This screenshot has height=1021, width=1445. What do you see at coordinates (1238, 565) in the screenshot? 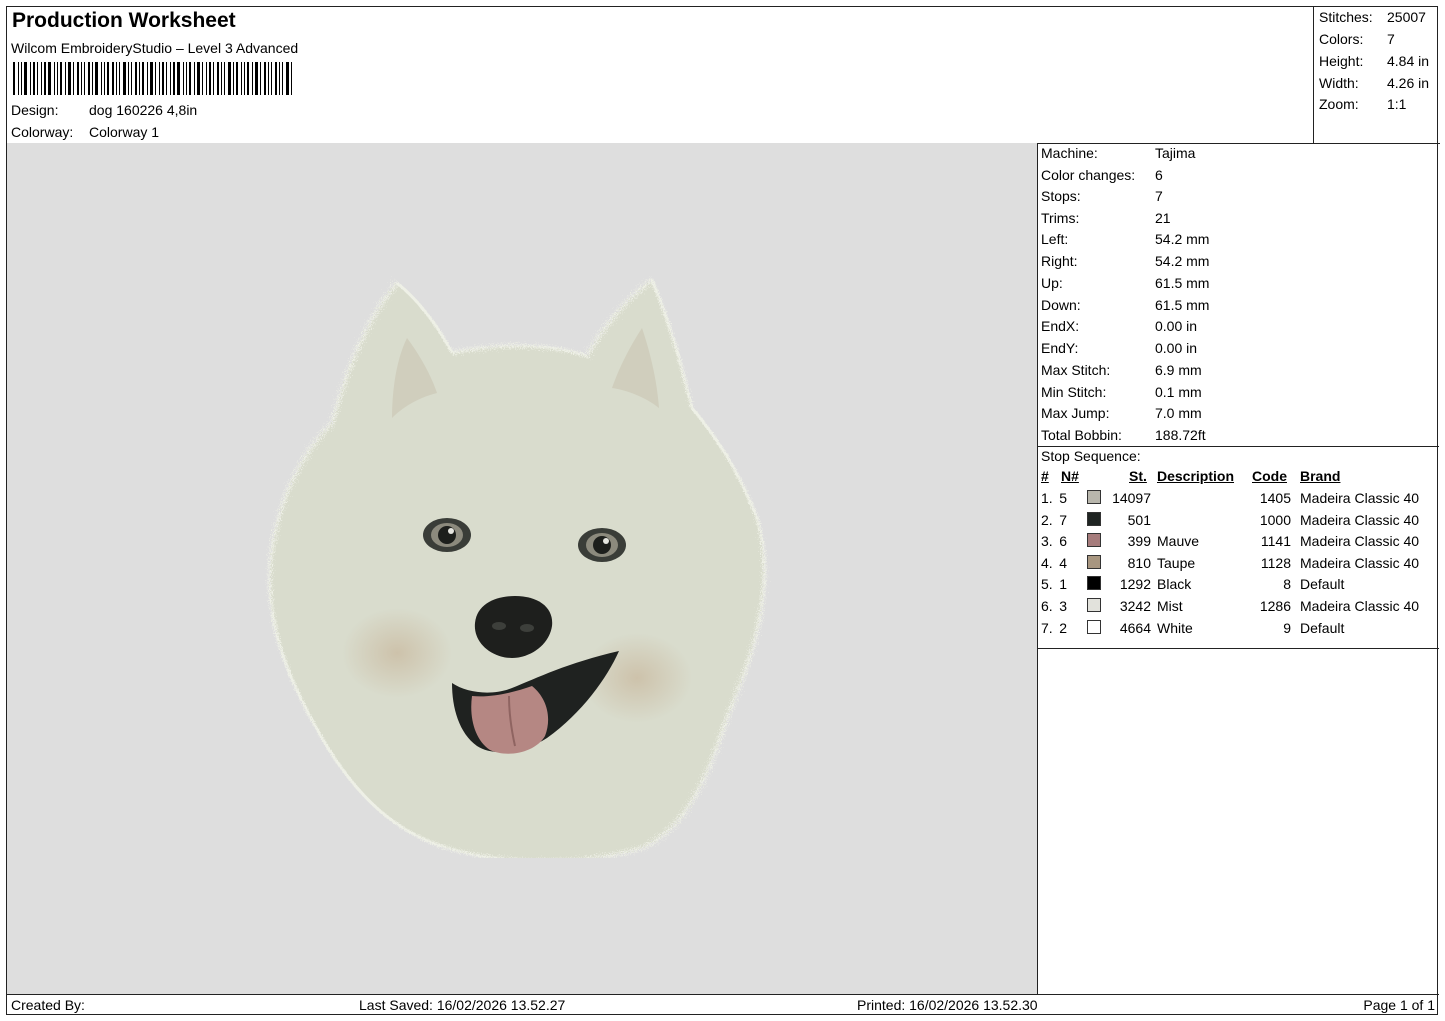
I see `table-row: 4. 4 810 Taupe 1128 Madeira Classic 40` at bounding box center [1238, 565].